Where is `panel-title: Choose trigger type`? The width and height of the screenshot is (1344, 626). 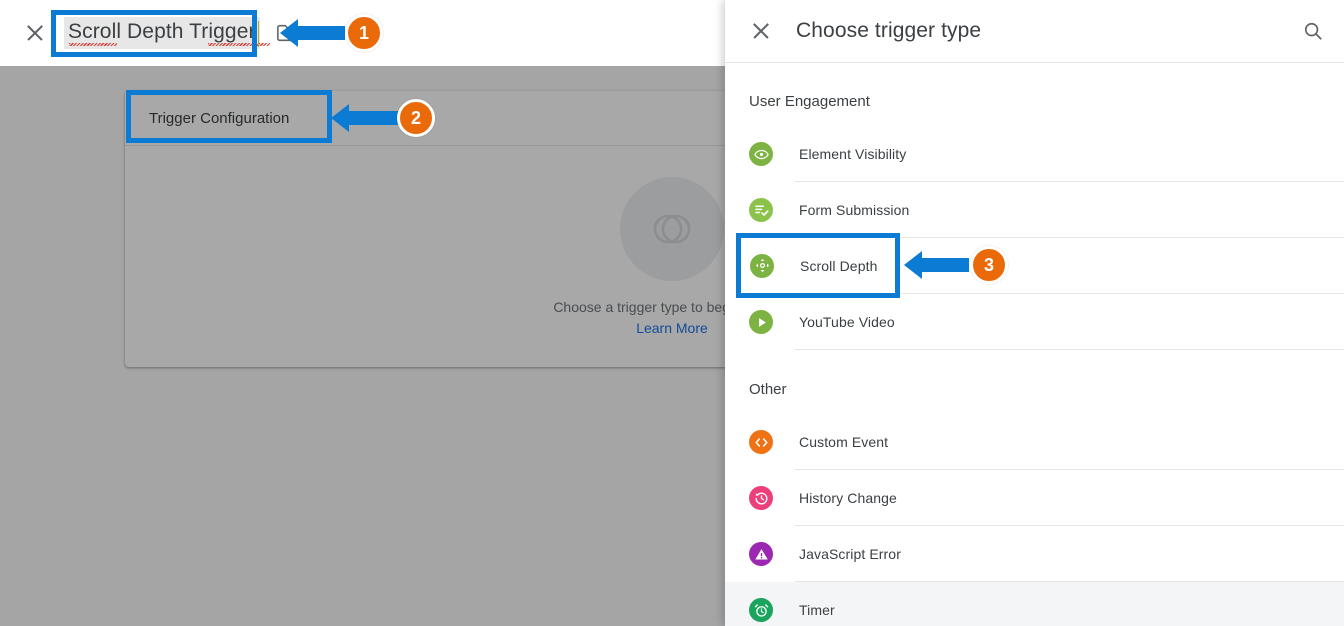 panel-title: Choose trigger type is located at coordinates (889, 30).